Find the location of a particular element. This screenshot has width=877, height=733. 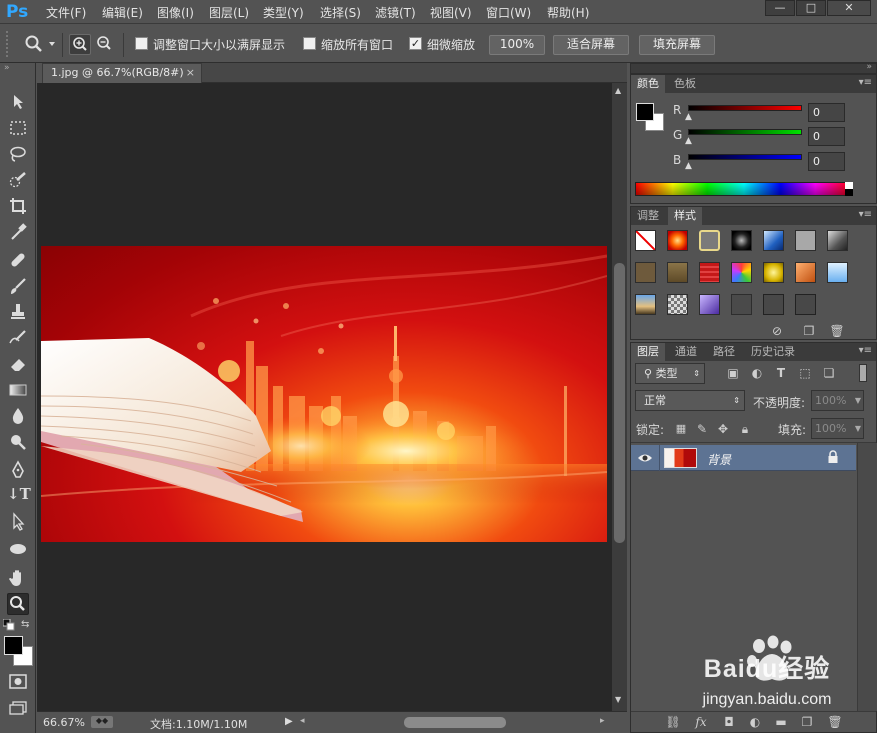

blend-mode-dropdown: 正常 ⇕ is located at coordinates (690, 400).